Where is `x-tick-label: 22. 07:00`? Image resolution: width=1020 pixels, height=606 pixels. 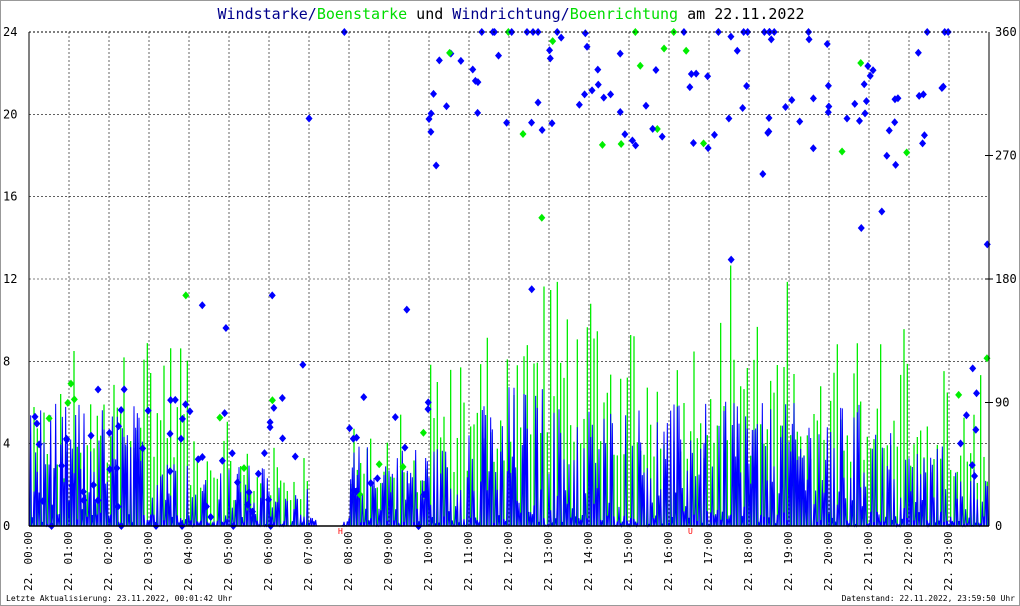 x-tick-label: 22. 07:00 is located at coordinates (308, 561).